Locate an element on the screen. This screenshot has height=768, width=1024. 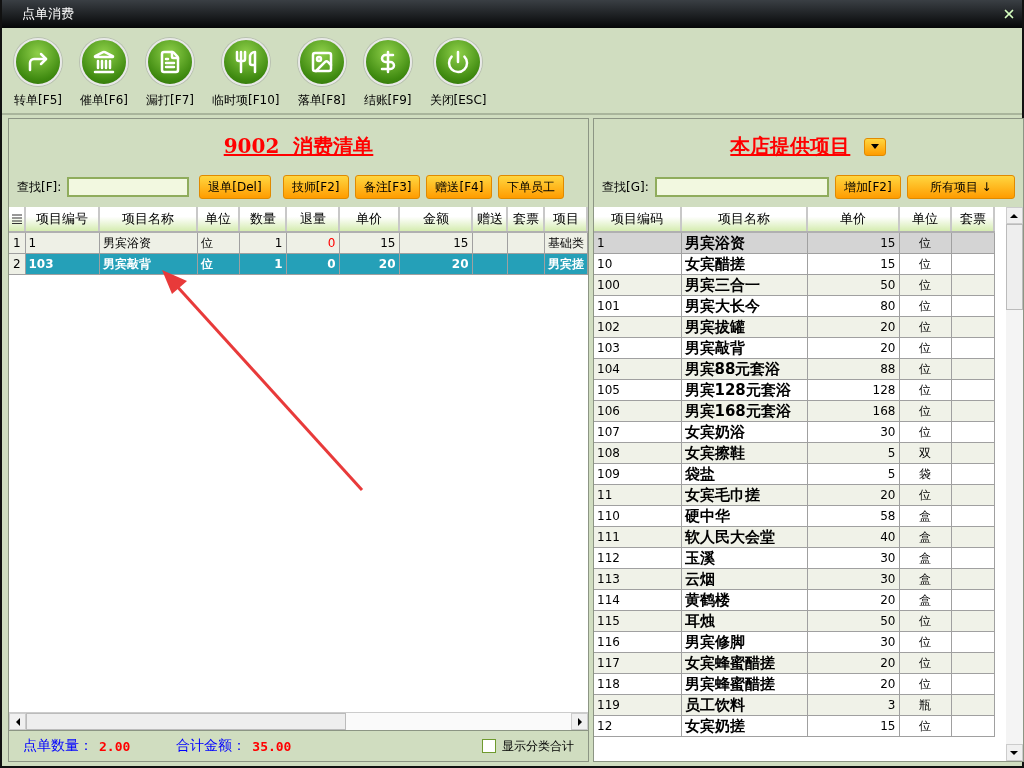
checkbox is located at coordinates (489, 746).